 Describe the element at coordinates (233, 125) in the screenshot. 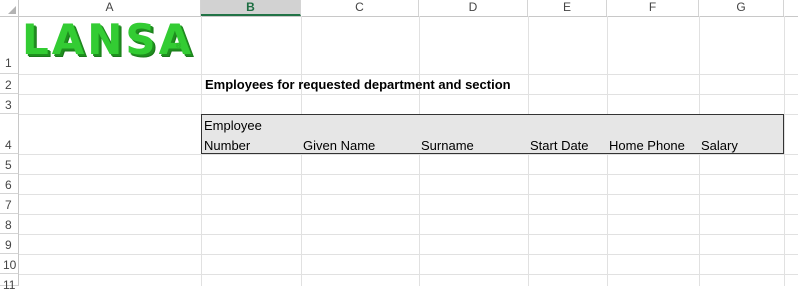

I see `header-employee-line1: Employee` at that location.